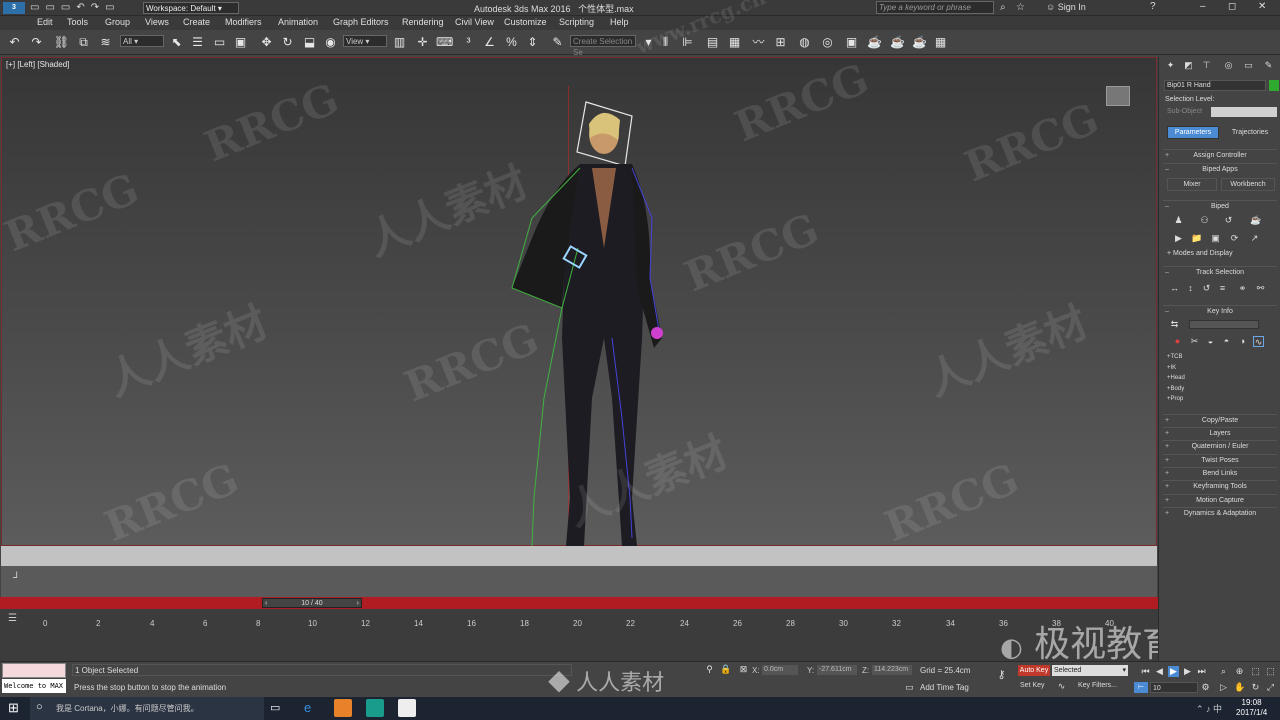 This screenshot has height=720, width=1280. Describe the element at coordinates (837, 670) in the screenshot. I see `y-field: -27.611cm` at that location.